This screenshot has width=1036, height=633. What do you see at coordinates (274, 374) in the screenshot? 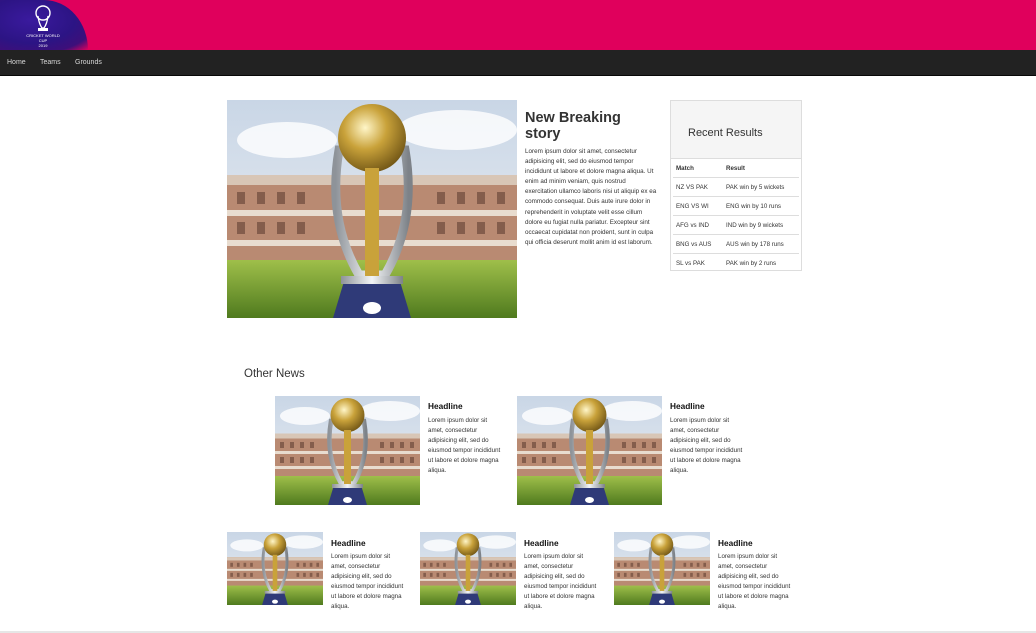
I see `other-news-title: Other News` at bounding box center [274, 374].